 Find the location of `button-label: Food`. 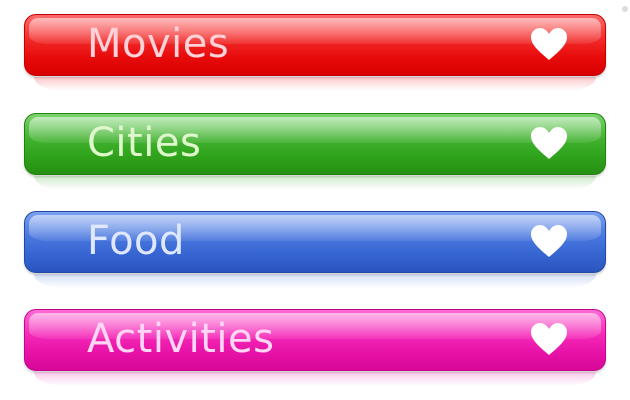

button-label: Food is located at coordinates (136, 241).